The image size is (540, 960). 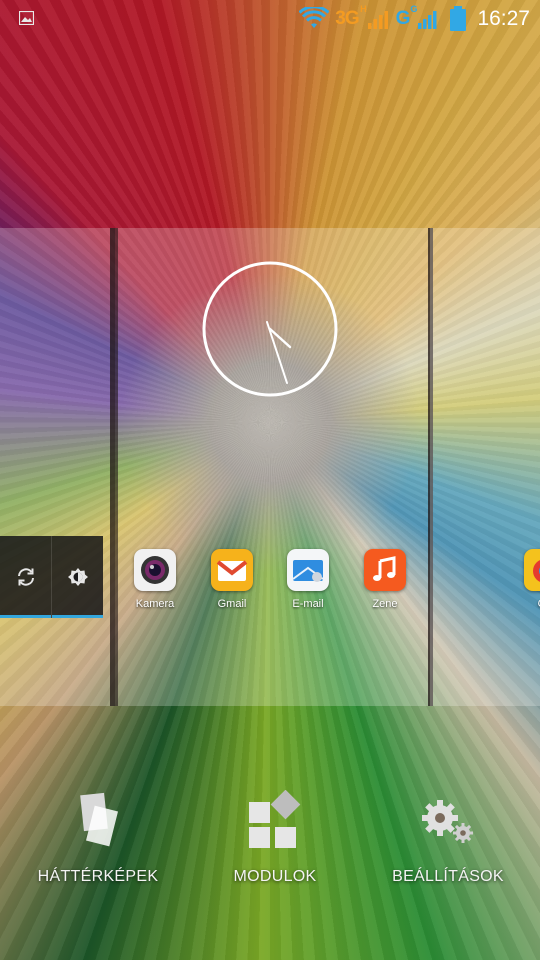 I want to click on settings-option: BEÁLLÍTÁSOK, so click(x=448, y=838).